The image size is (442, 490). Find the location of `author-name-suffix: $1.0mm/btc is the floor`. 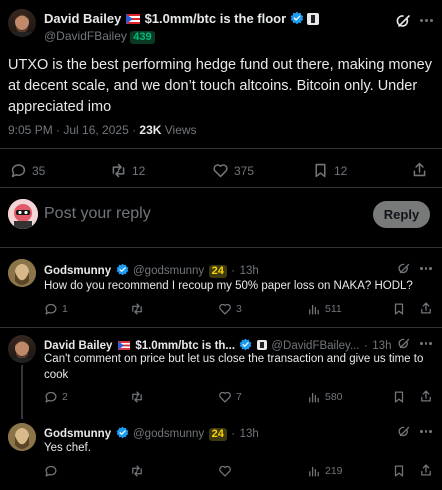

author-name-suffix: $1.0mm/btc is the floor is located at coordinates (216, 18).